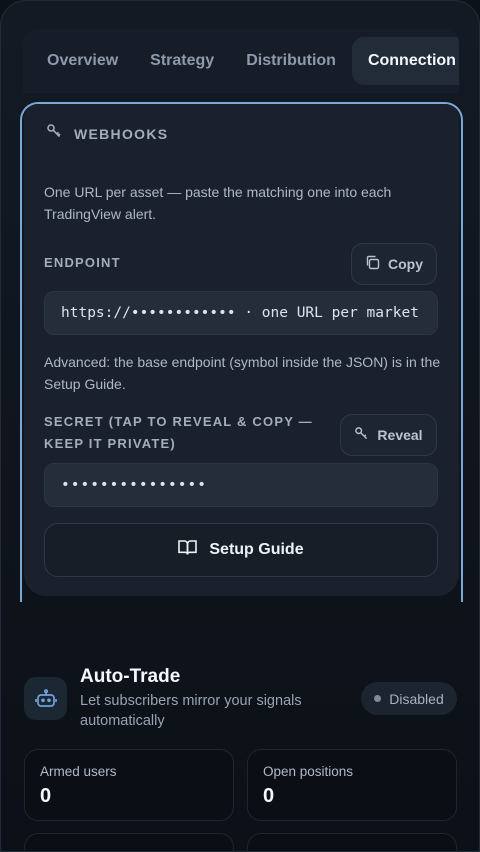  Describe the element at coordinates (121, 133) in the screenshot. I see `webhooks-title: WEBHOOKS` at that location.